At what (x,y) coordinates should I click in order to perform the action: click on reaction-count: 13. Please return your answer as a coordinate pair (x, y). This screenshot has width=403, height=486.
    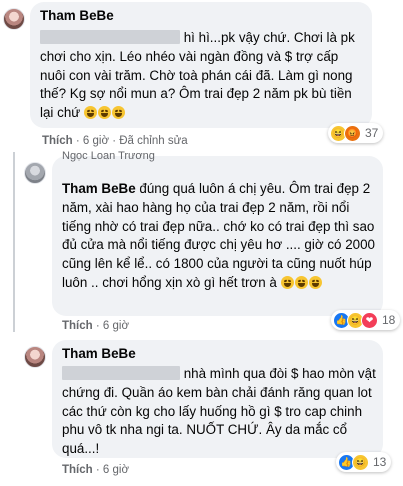
    Looking at the image, I should click on (380, 462).